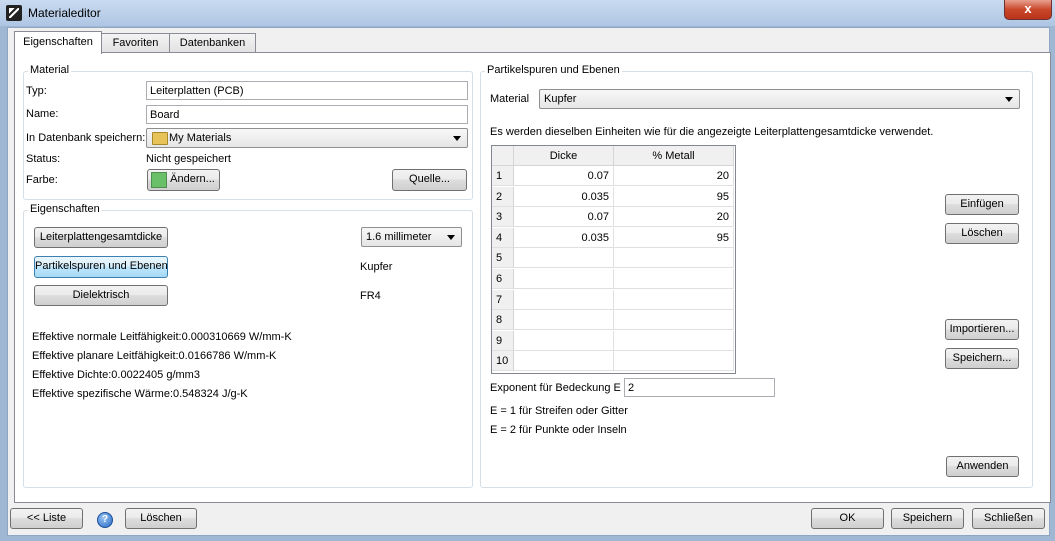 The image size is (1055, 541). Describe the element at coordinates (307, 138) in the screenshot. I see `db-select: My Materials` at that location.